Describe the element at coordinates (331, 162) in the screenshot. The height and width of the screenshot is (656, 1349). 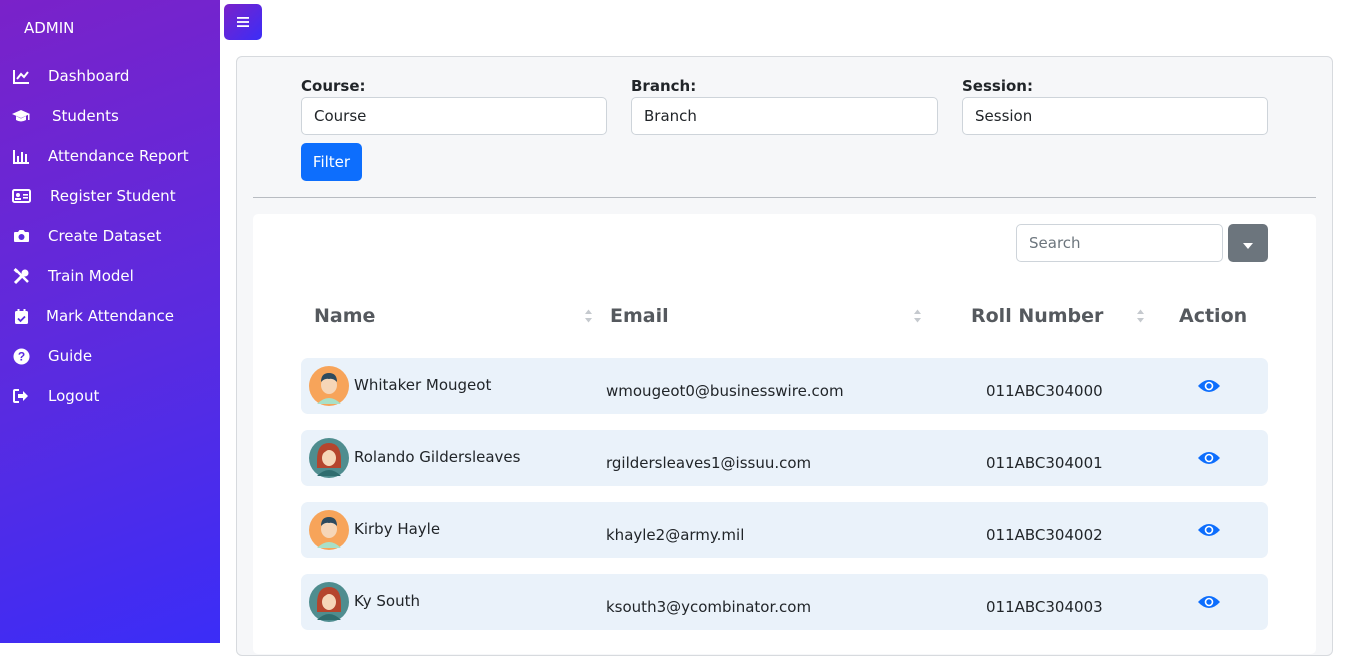
I see `filter-button: Filter` at that location.